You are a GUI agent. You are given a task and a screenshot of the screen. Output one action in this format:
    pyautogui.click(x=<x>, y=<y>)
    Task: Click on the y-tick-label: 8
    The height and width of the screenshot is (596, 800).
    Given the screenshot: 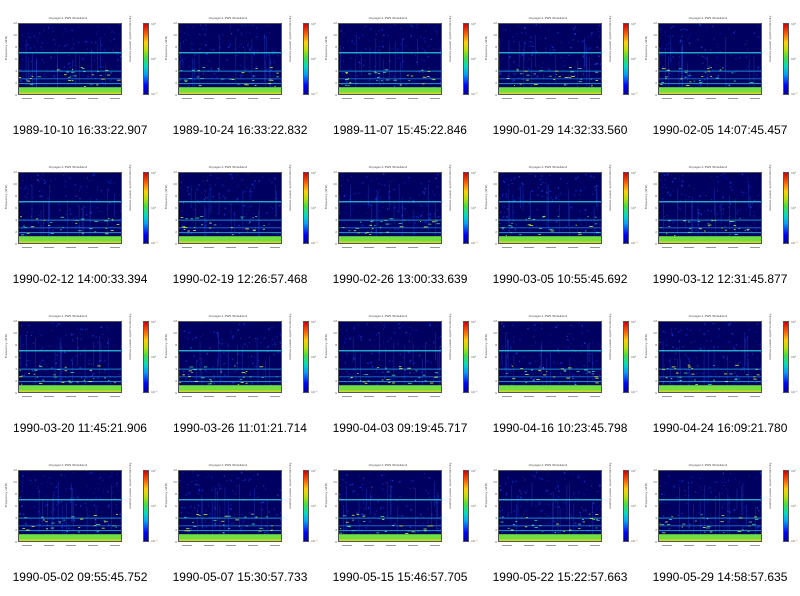 What is the action you would take?
    pyautogui.click(x=496, y=494)
    